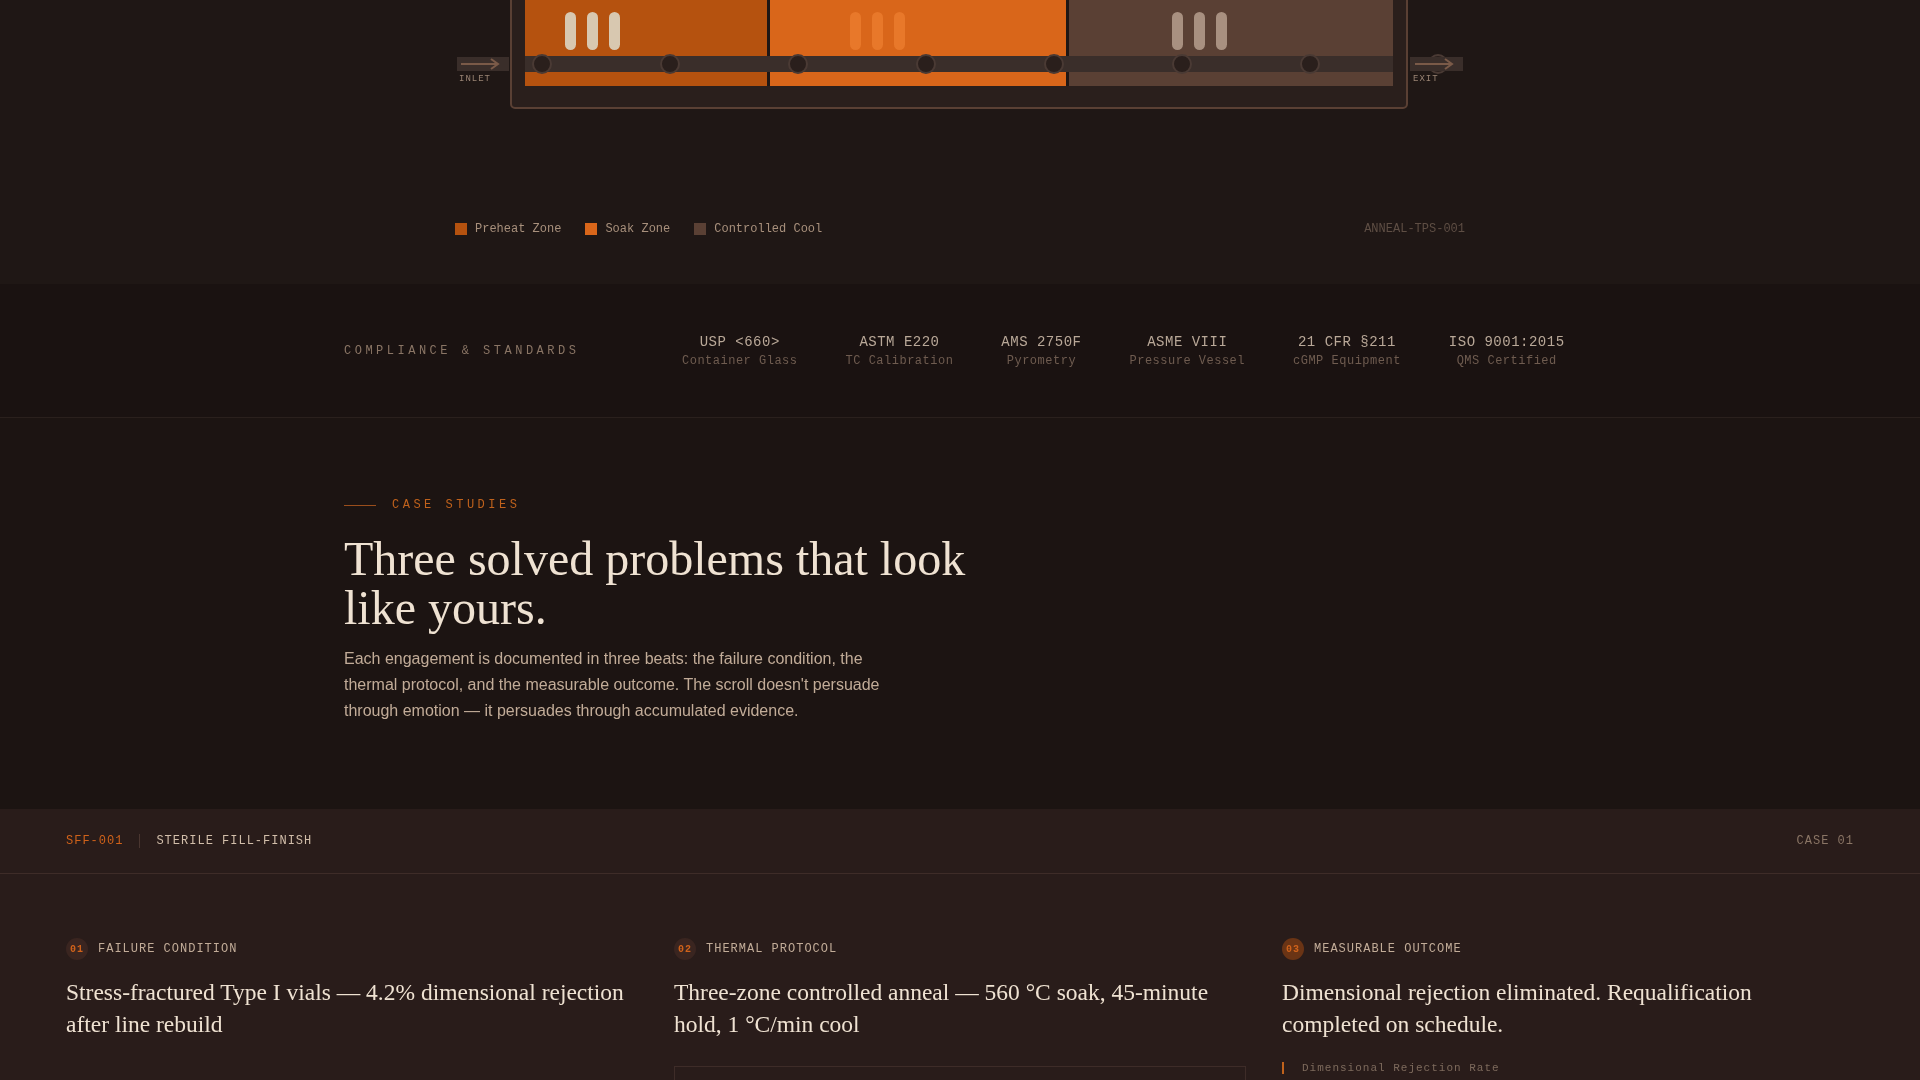  Describe the element at coordinates (899, 360) in the screenshot. I see `standard-description: TC Calibration` at that location.